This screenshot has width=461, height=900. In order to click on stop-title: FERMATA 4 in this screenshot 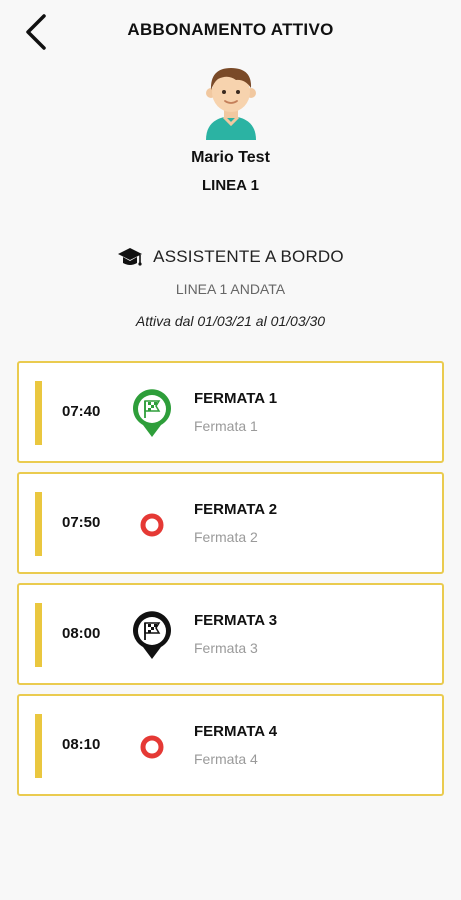, I will do `click(236, 731)`.